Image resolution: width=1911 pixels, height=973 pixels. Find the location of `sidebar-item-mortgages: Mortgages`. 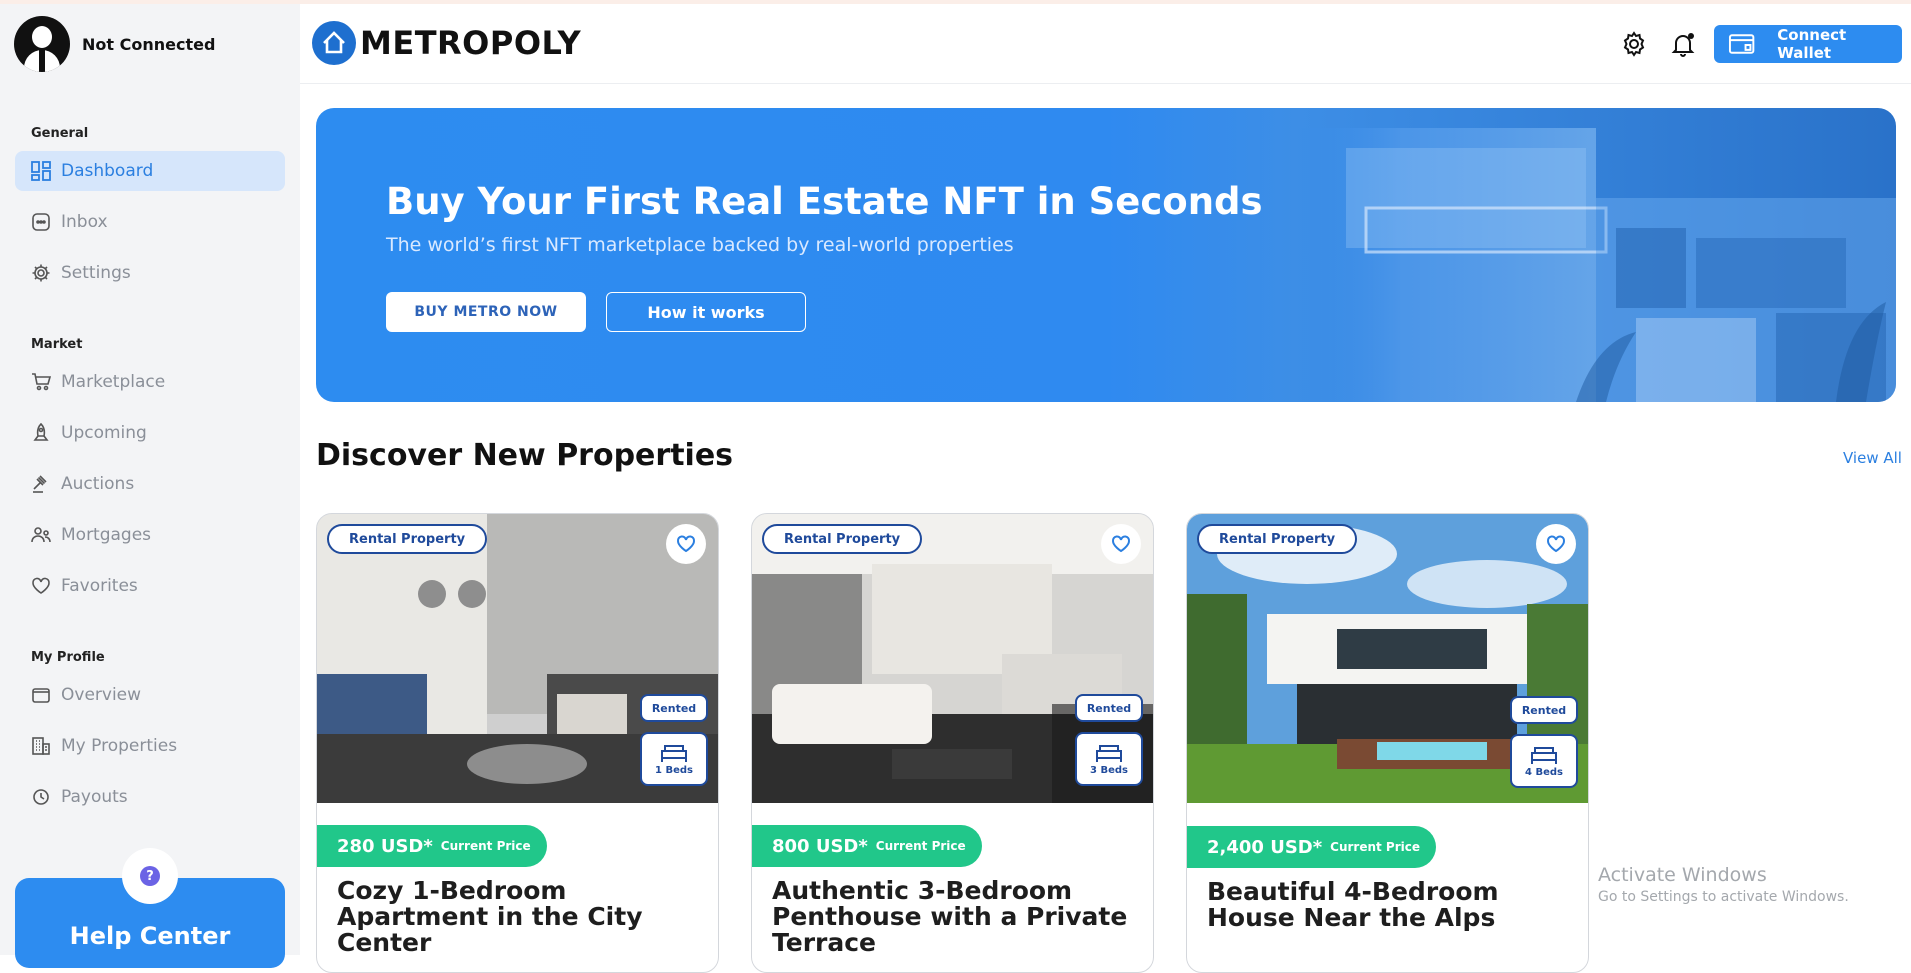

sidebar-item-mortgages: Mortgages is located at coordinates (150, 535).